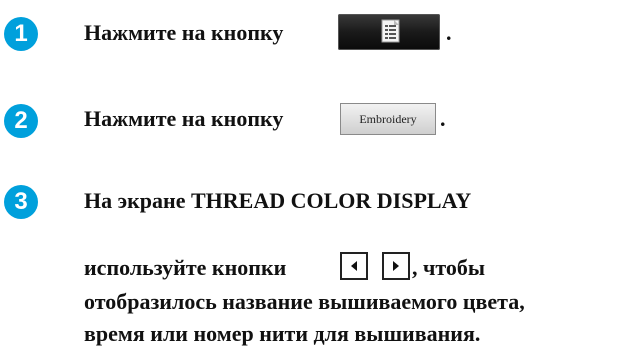 The width and height of the screenshot is (635, 351). Describe the element at coordinates (282, 333) in the screenshot. I see `step-3-line-4: время или номер нити для вышивания.` at that location.